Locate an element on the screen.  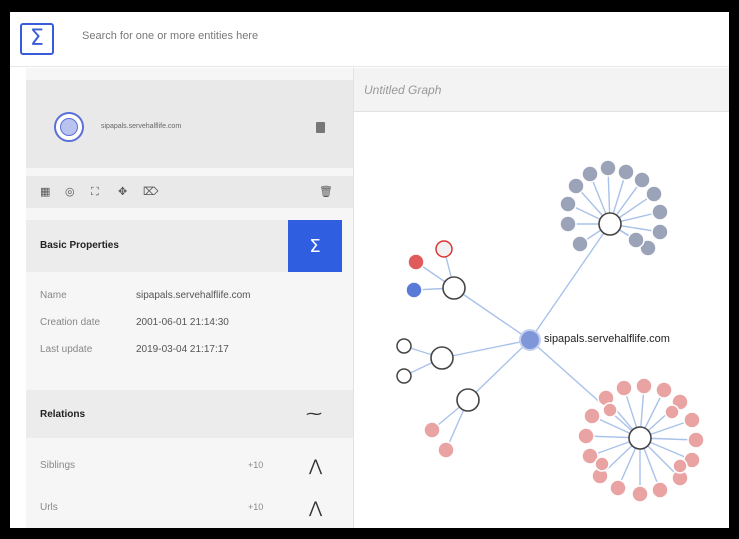
entity-card: sipapals.servehalflife.com is located at coordinates (193, 124).